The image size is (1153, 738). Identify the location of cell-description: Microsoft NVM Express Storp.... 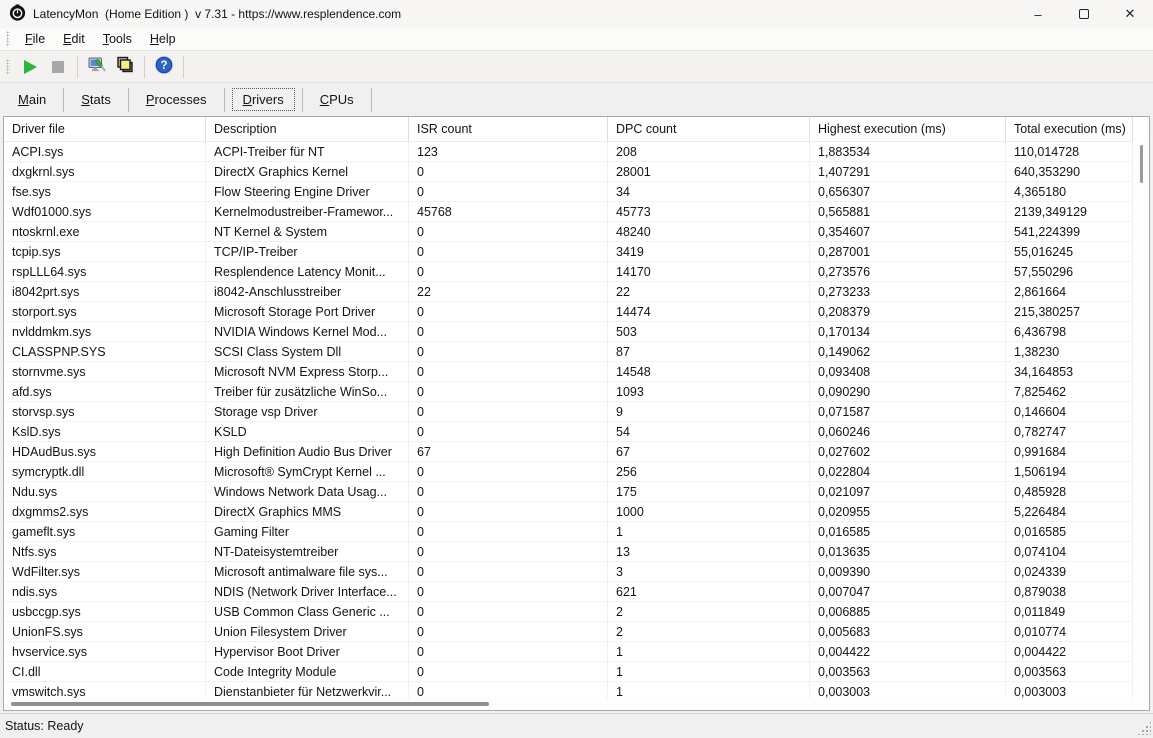
(307, 372).